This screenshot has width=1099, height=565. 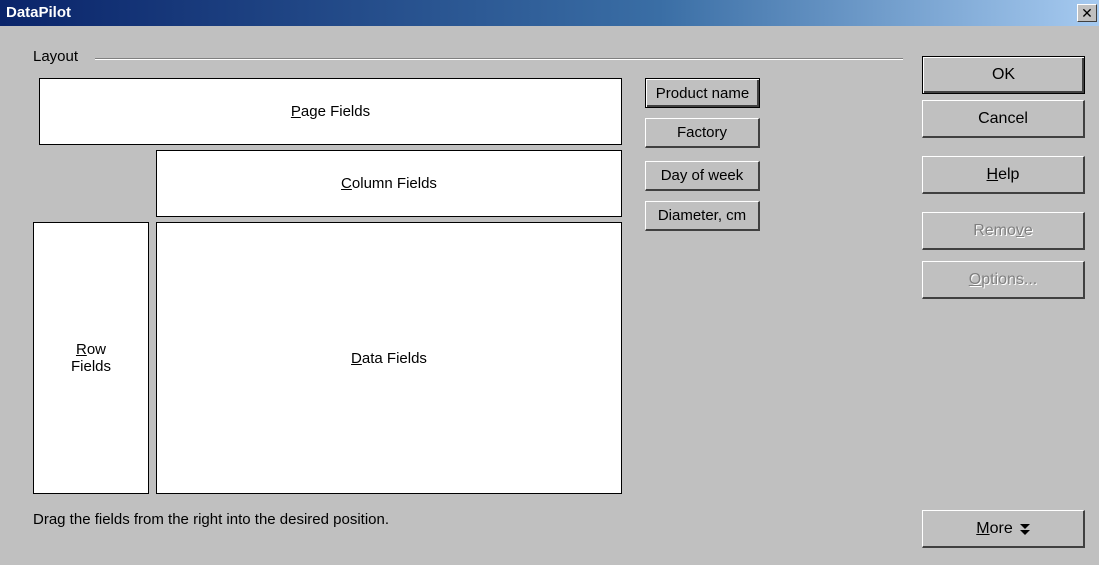 I want to click on page-fields-area: Page Fields, so click(x=330, y=111).